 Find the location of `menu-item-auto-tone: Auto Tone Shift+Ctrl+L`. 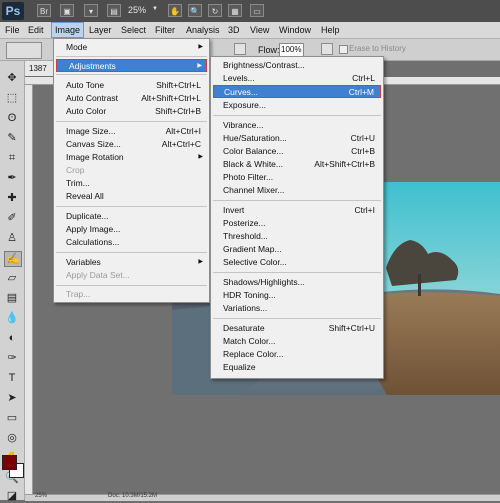

menu-item-auto-tone: Auto Tone Shift+Ctrl+L is located at coordinates (131, 85).